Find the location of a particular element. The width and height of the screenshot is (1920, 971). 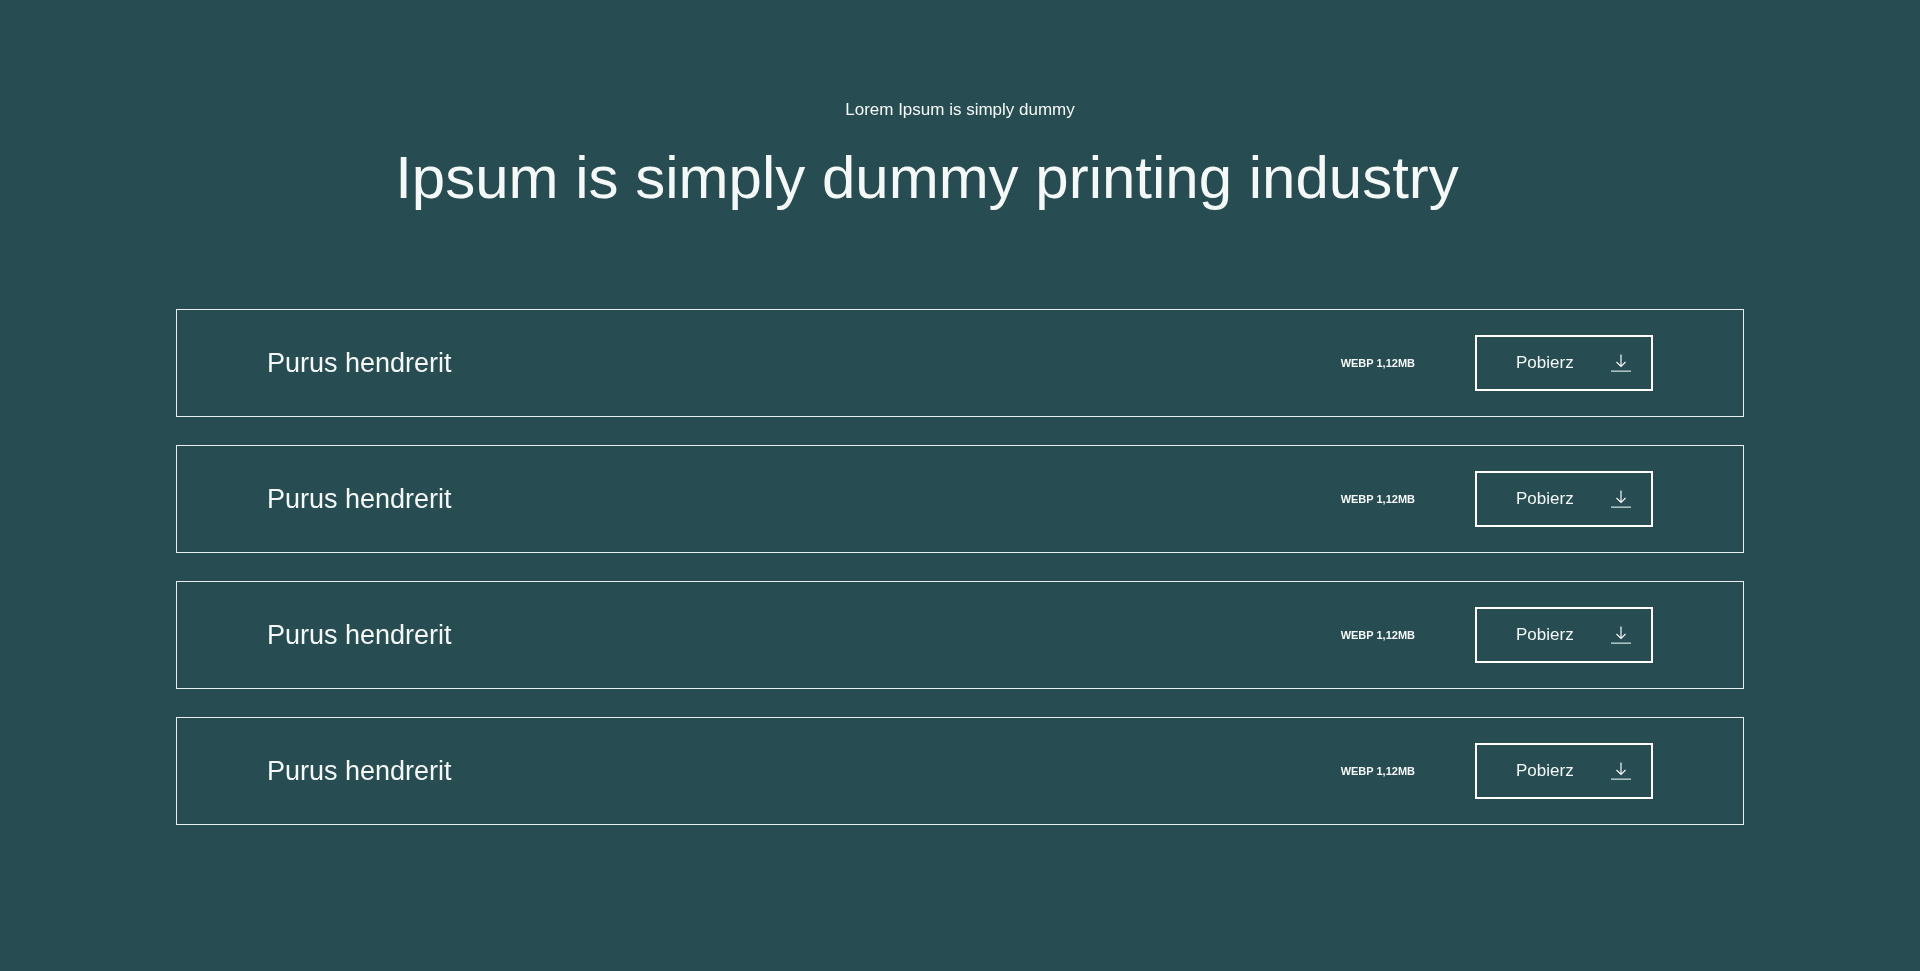

eyebrow-text: Lorem Ipsum is simply dummy is located at coordinates (960, 110).